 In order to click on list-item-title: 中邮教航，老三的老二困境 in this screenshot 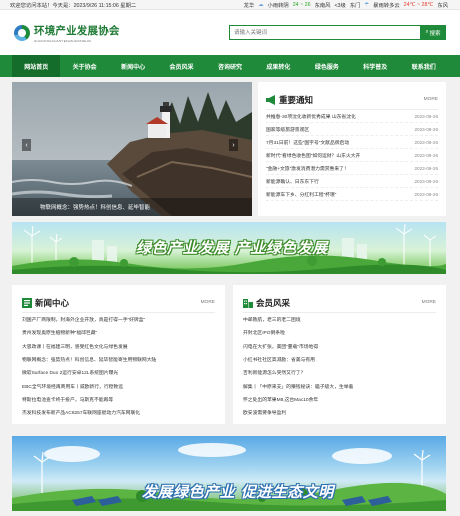, I will do `click(272, 321)`.